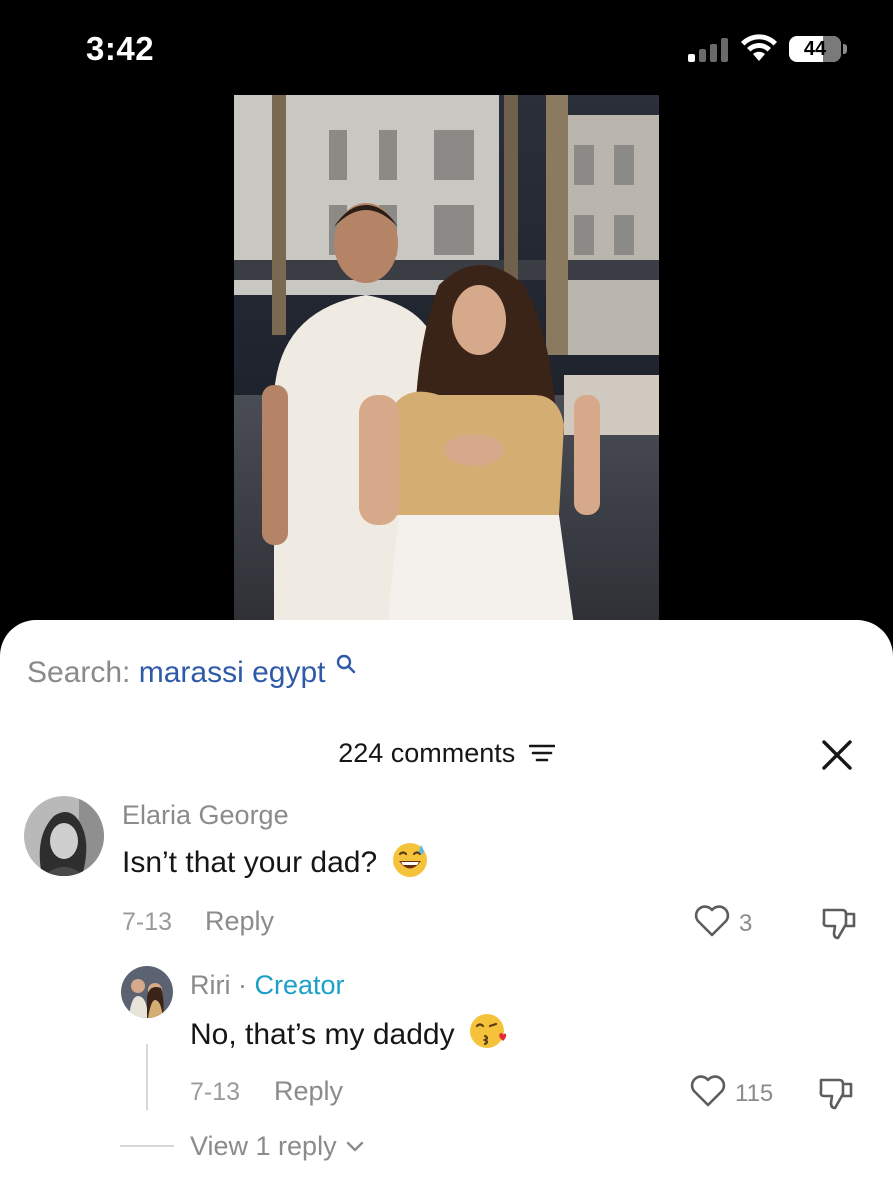 The image size is (893, 1200). Describe the element at coordinates (232, 672) in the screenshot. I see `search-query-link: marassi egypt` at that location.